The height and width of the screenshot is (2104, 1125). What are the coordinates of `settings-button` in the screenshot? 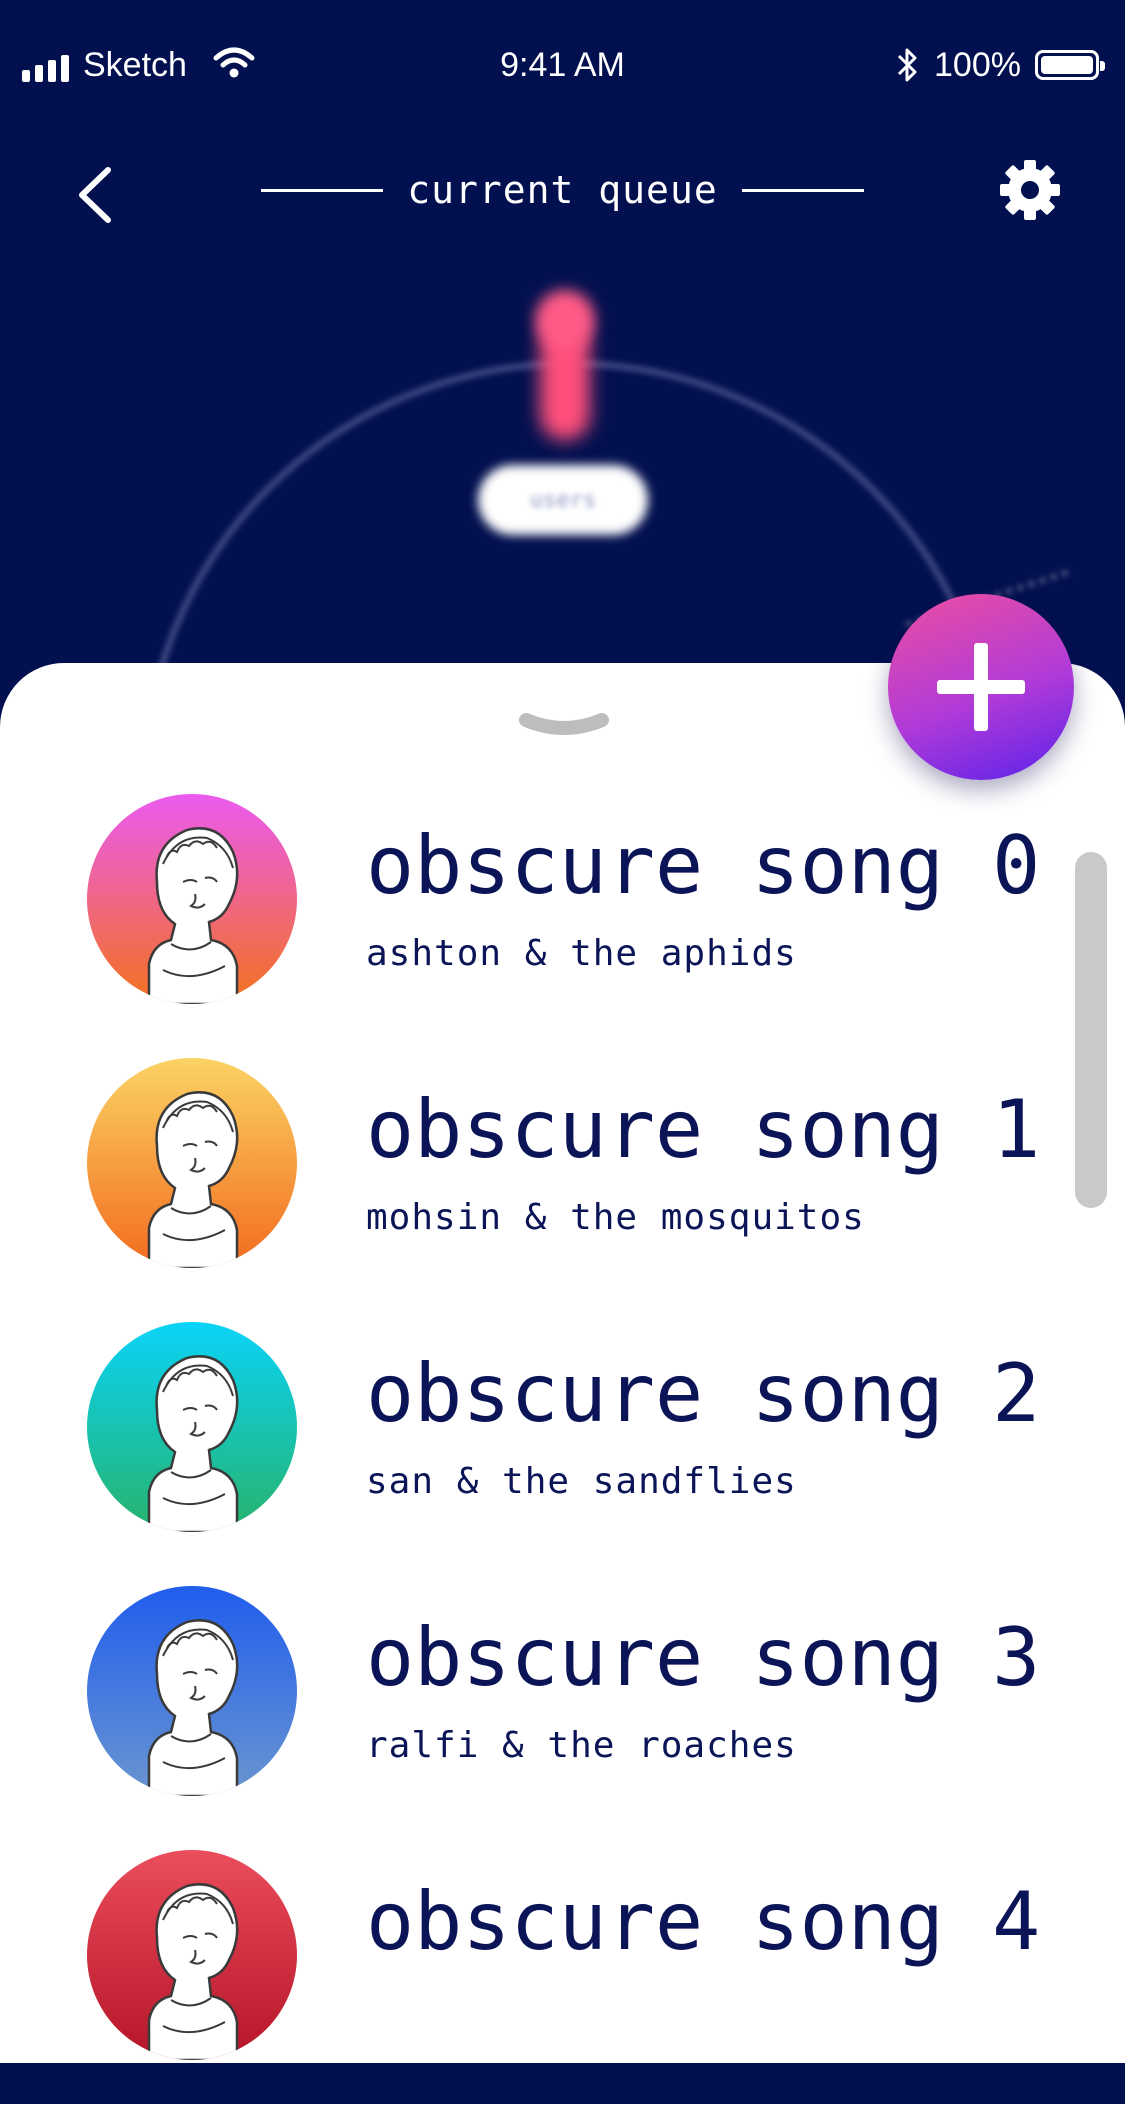 It's located at (1030, 190).